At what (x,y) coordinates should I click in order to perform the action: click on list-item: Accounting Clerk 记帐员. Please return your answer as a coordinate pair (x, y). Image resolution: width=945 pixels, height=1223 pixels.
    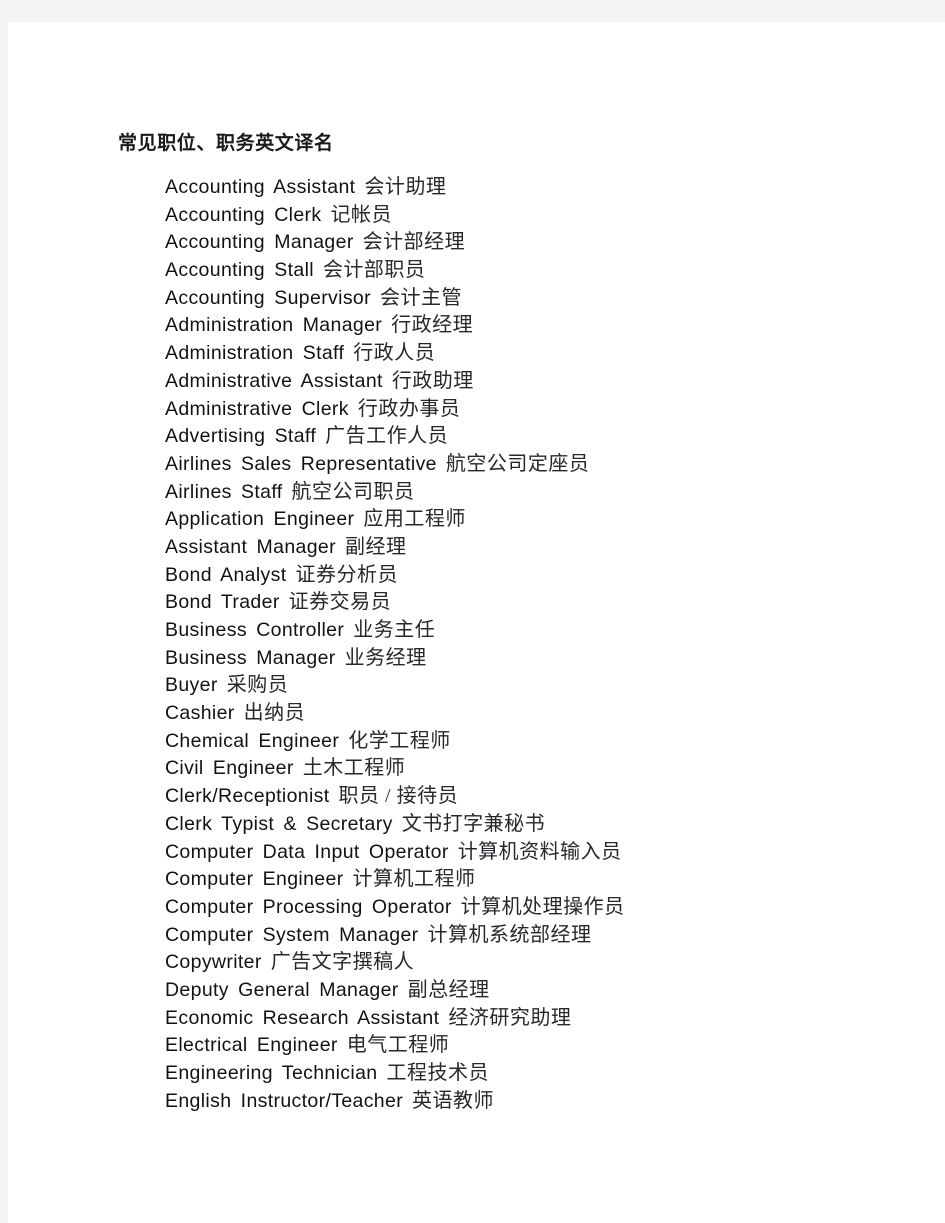
    Looking at the image, I should click on (395, 216).